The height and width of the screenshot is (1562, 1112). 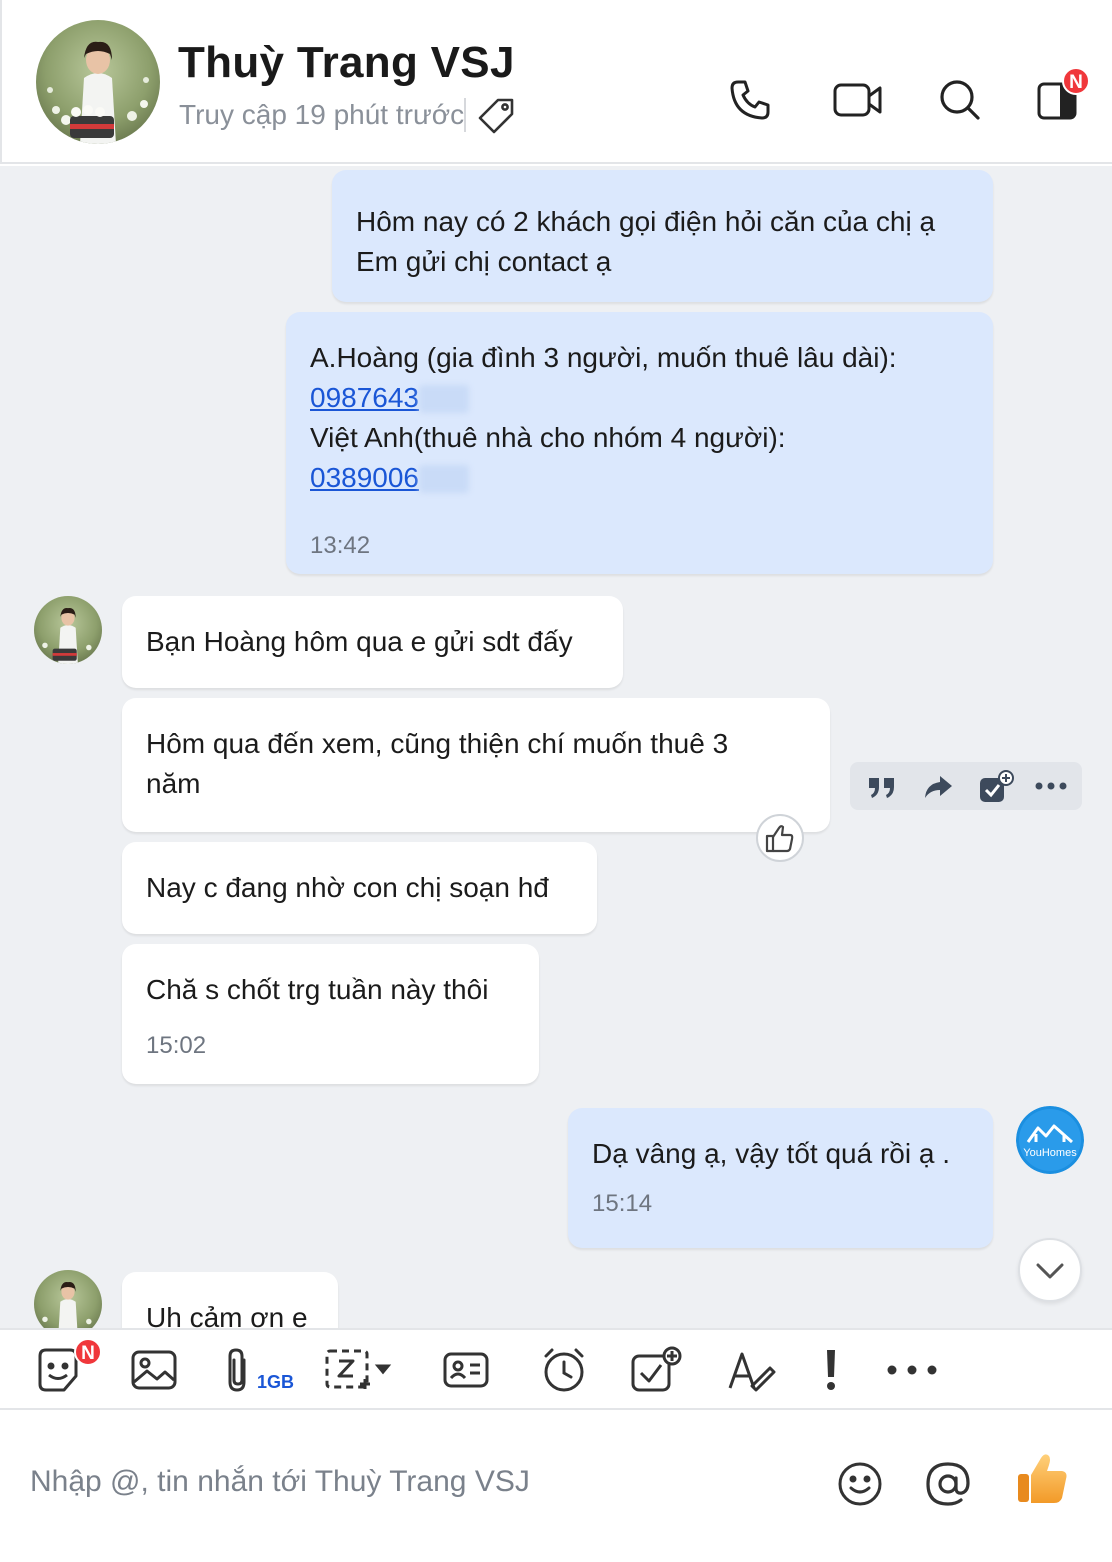 I want to click on message-input, so click(x=420, y=1482).